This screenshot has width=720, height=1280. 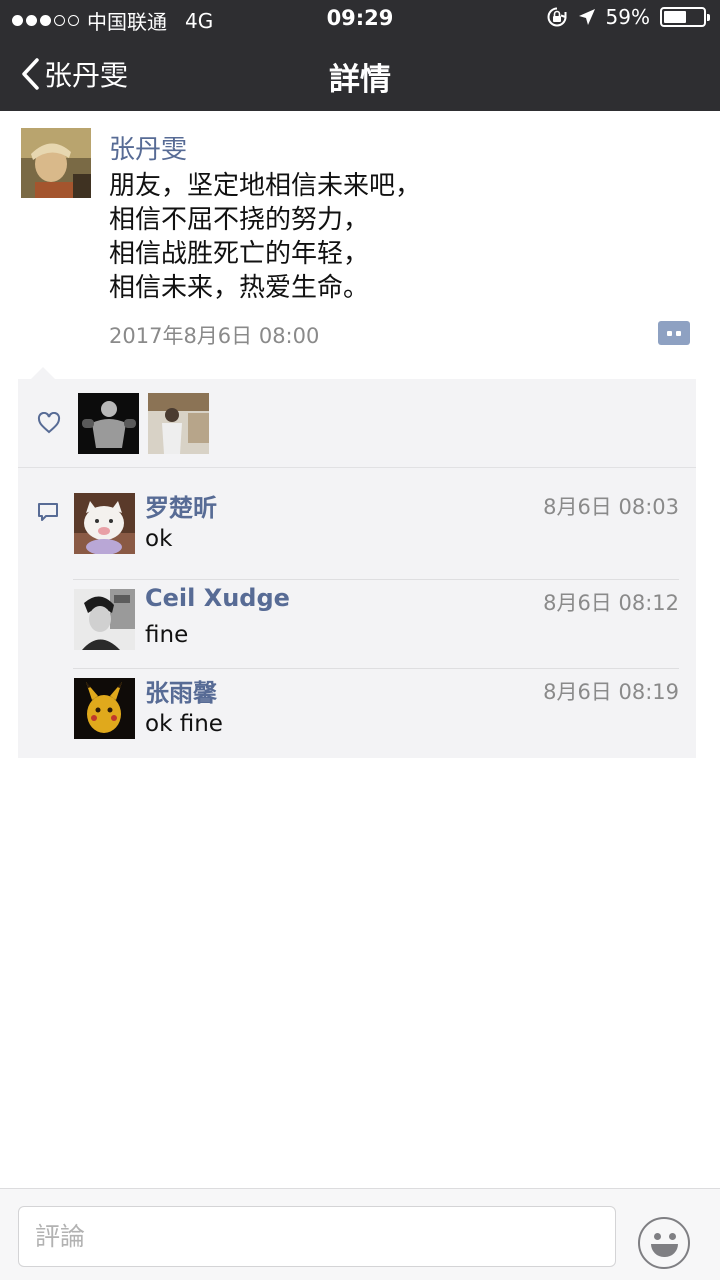 I want to click on commenter-name: Ceil Xudge, so click(x=217, y=598).